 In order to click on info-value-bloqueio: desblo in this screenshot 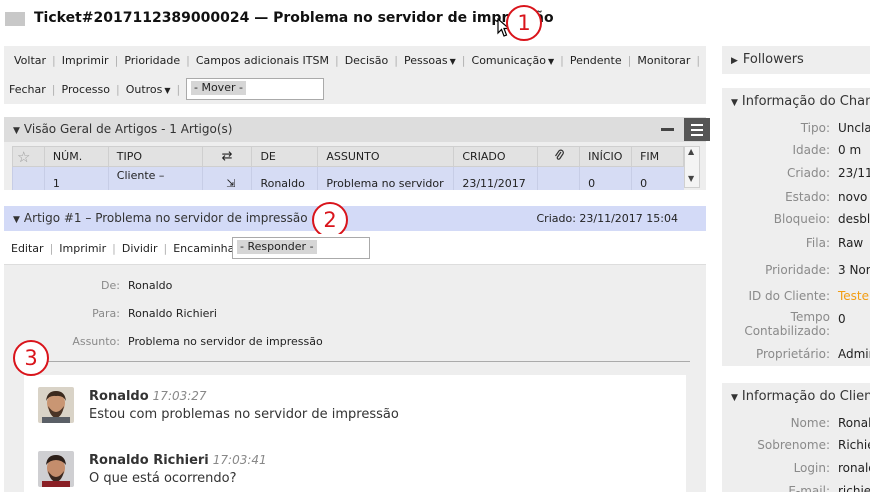, I will do `click(854, 219)`.